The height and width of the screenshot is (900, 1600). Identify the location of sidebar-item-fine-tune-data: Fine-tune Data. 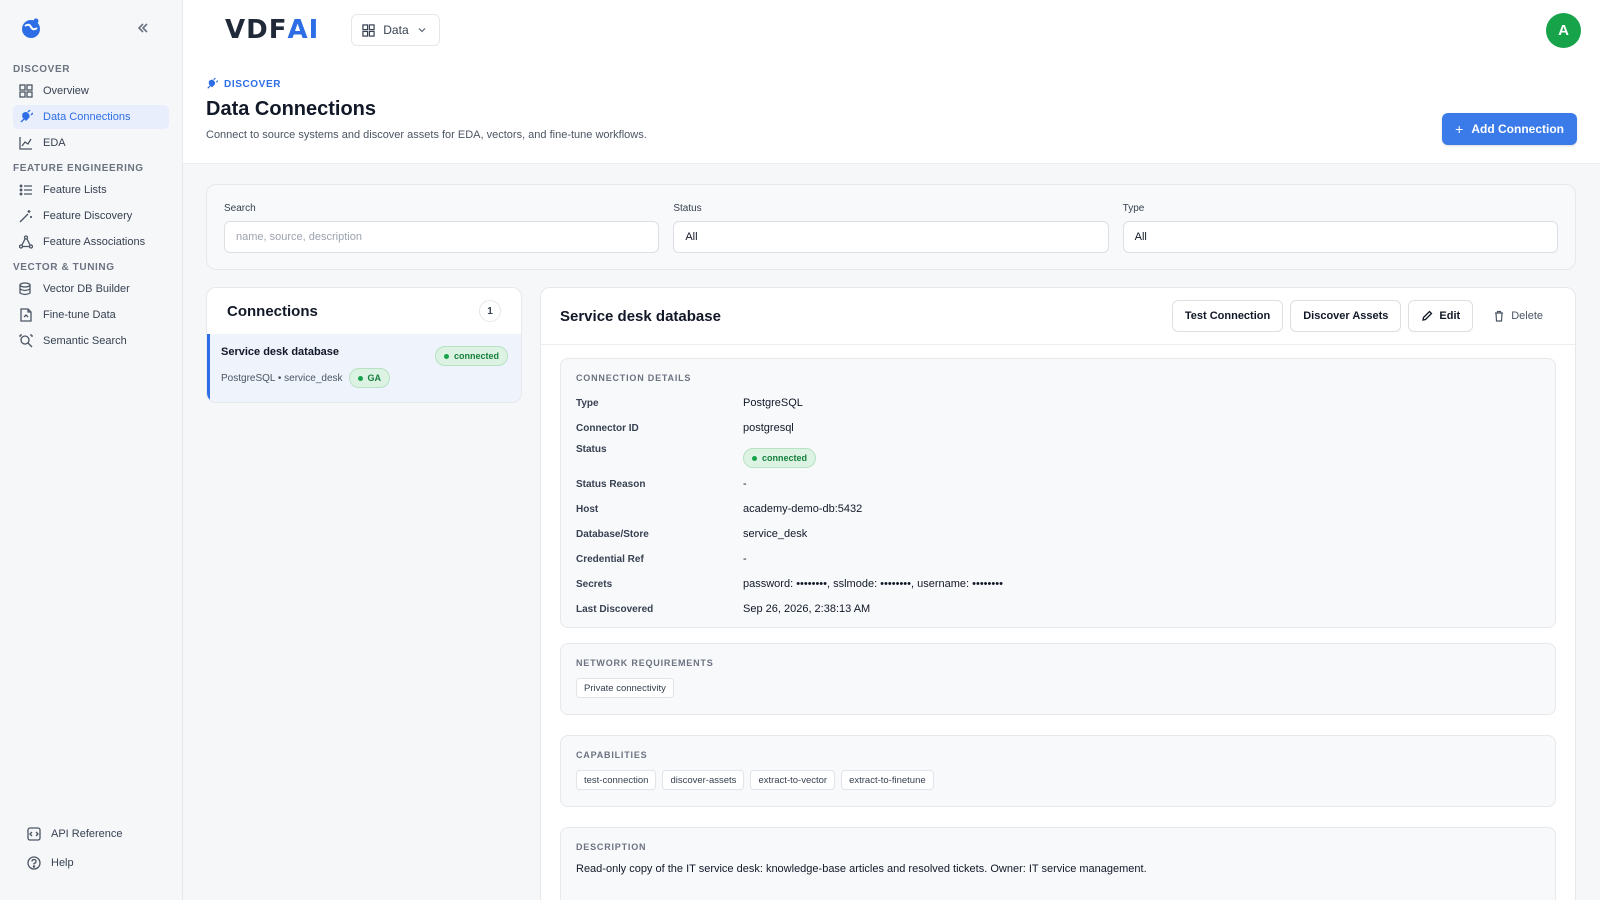
(91, 315).